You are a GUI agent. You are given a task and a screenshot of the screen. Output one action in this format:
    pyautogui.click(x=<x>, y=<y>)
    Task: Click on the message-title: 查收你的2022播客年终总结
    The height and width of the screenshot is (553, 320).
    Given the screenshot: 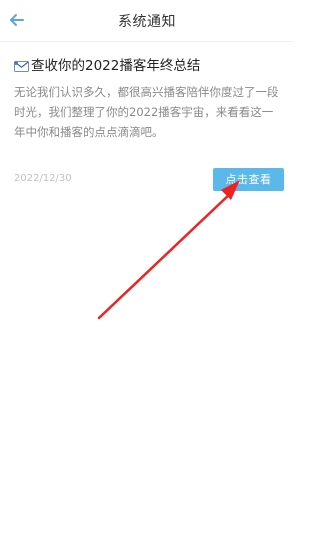 What is the action you would take?
    pyautogui.click(x=116, y=66)
    